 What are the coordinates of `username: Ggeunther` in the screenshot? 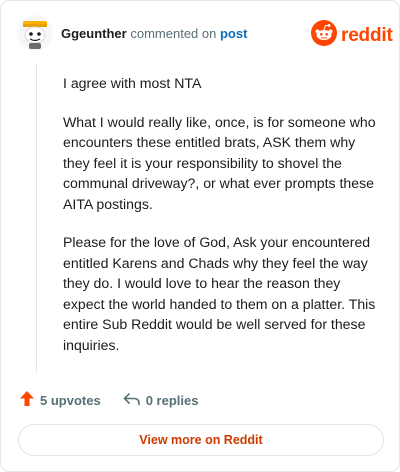 It's located at (94, 33).